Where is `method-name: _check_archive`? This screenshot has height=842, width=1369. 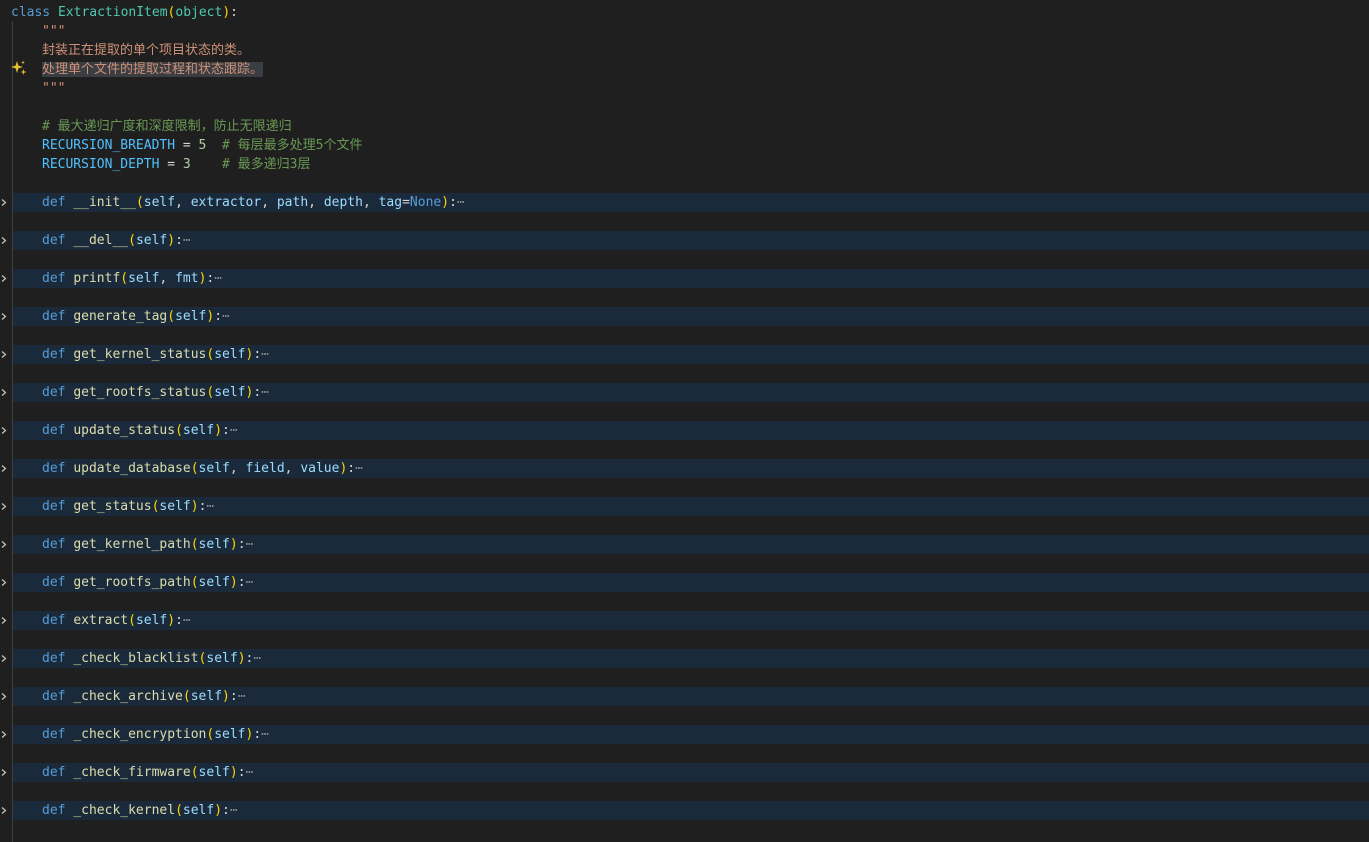
method-name: _check_archive is located at coordinates (128, 696).